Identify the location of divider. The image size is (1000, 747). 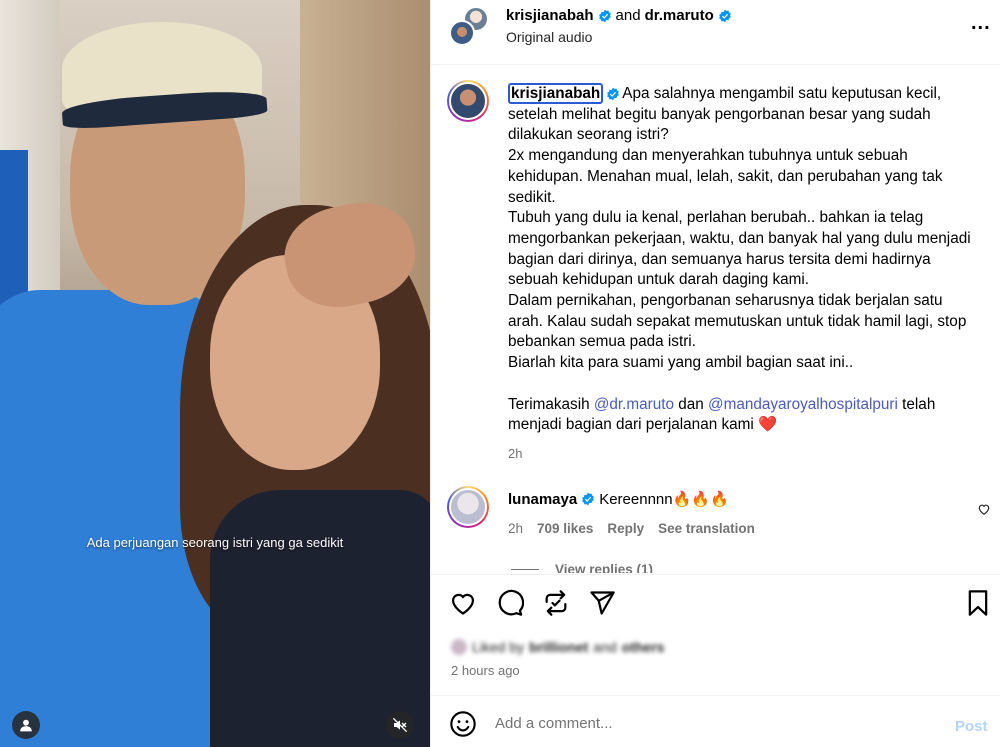
(525, 569).